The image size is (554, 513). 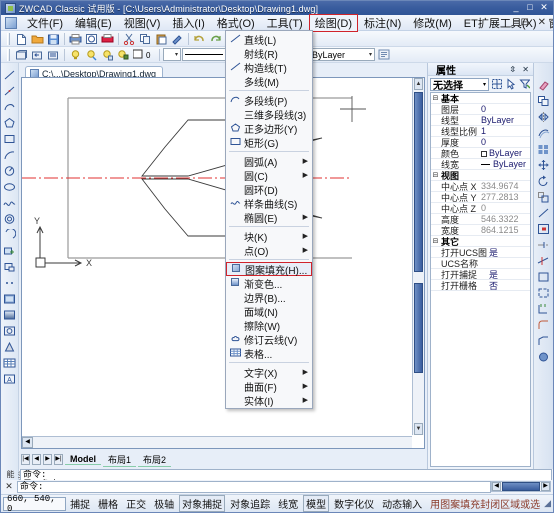 What do you see at coordinates (543, 164) in the screenshot?
I see `move-icon` at bounding box center [543, 164].